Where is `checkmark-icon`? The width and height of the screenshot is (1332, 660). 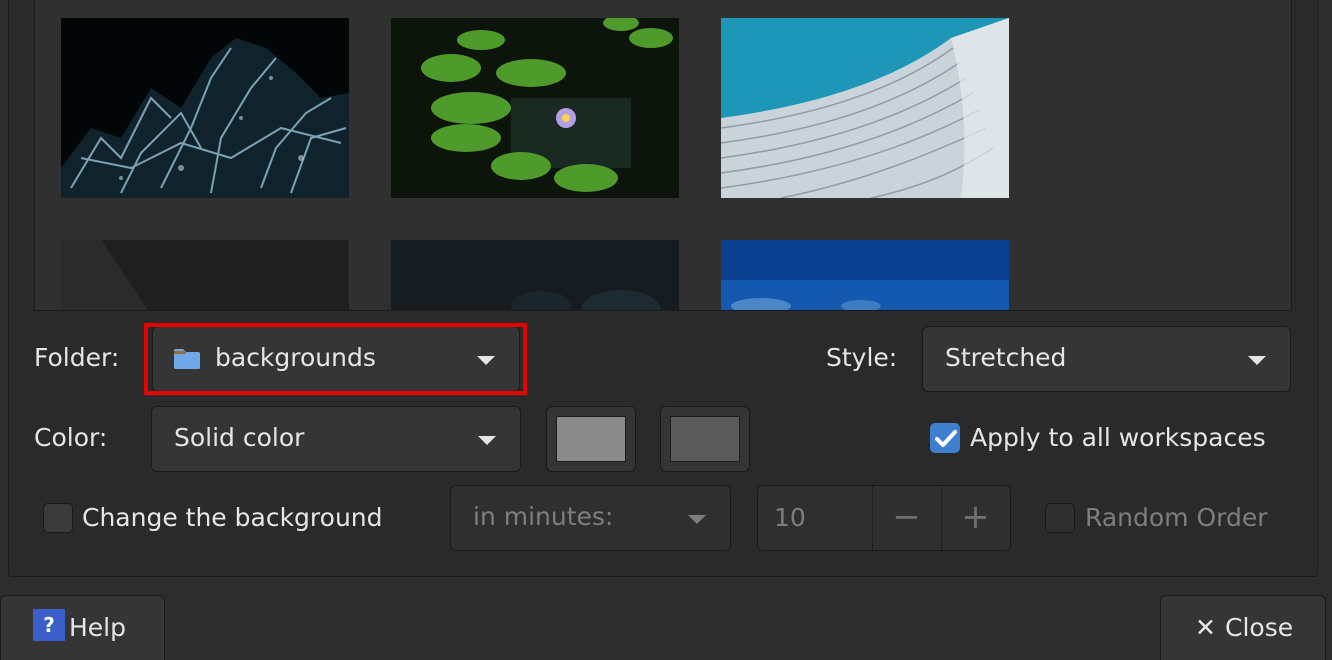
checkmark-icon is located at coordinates (946, 438).